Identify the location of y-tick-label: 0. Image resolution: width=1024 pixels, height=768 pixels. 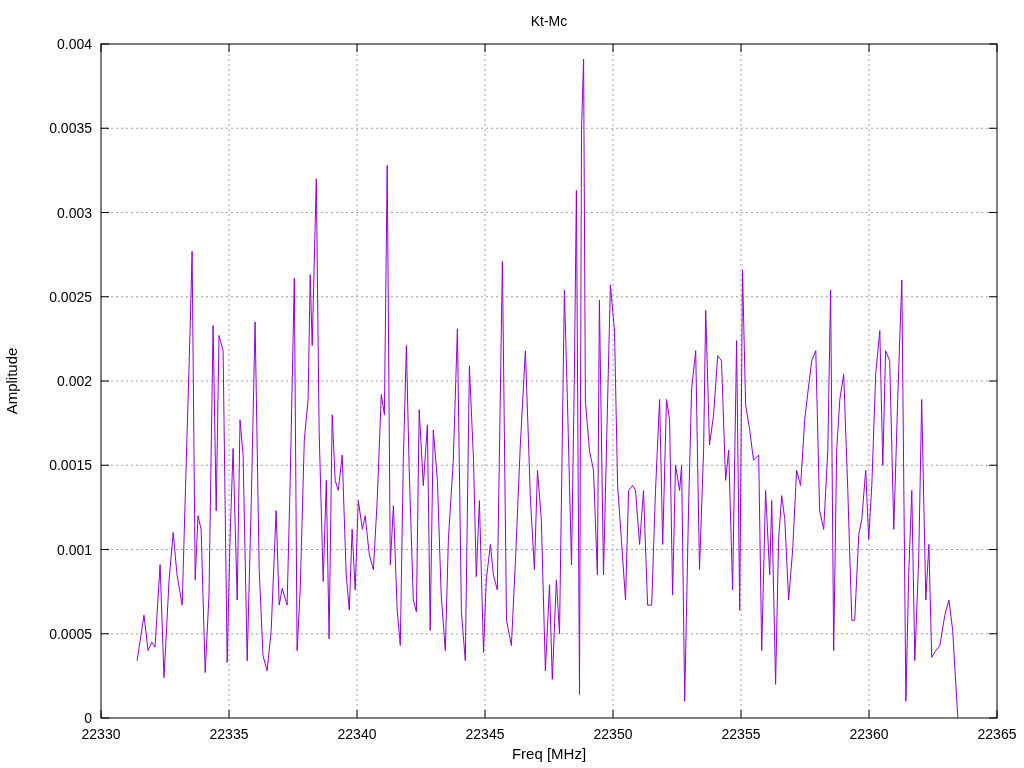
(88, 718).